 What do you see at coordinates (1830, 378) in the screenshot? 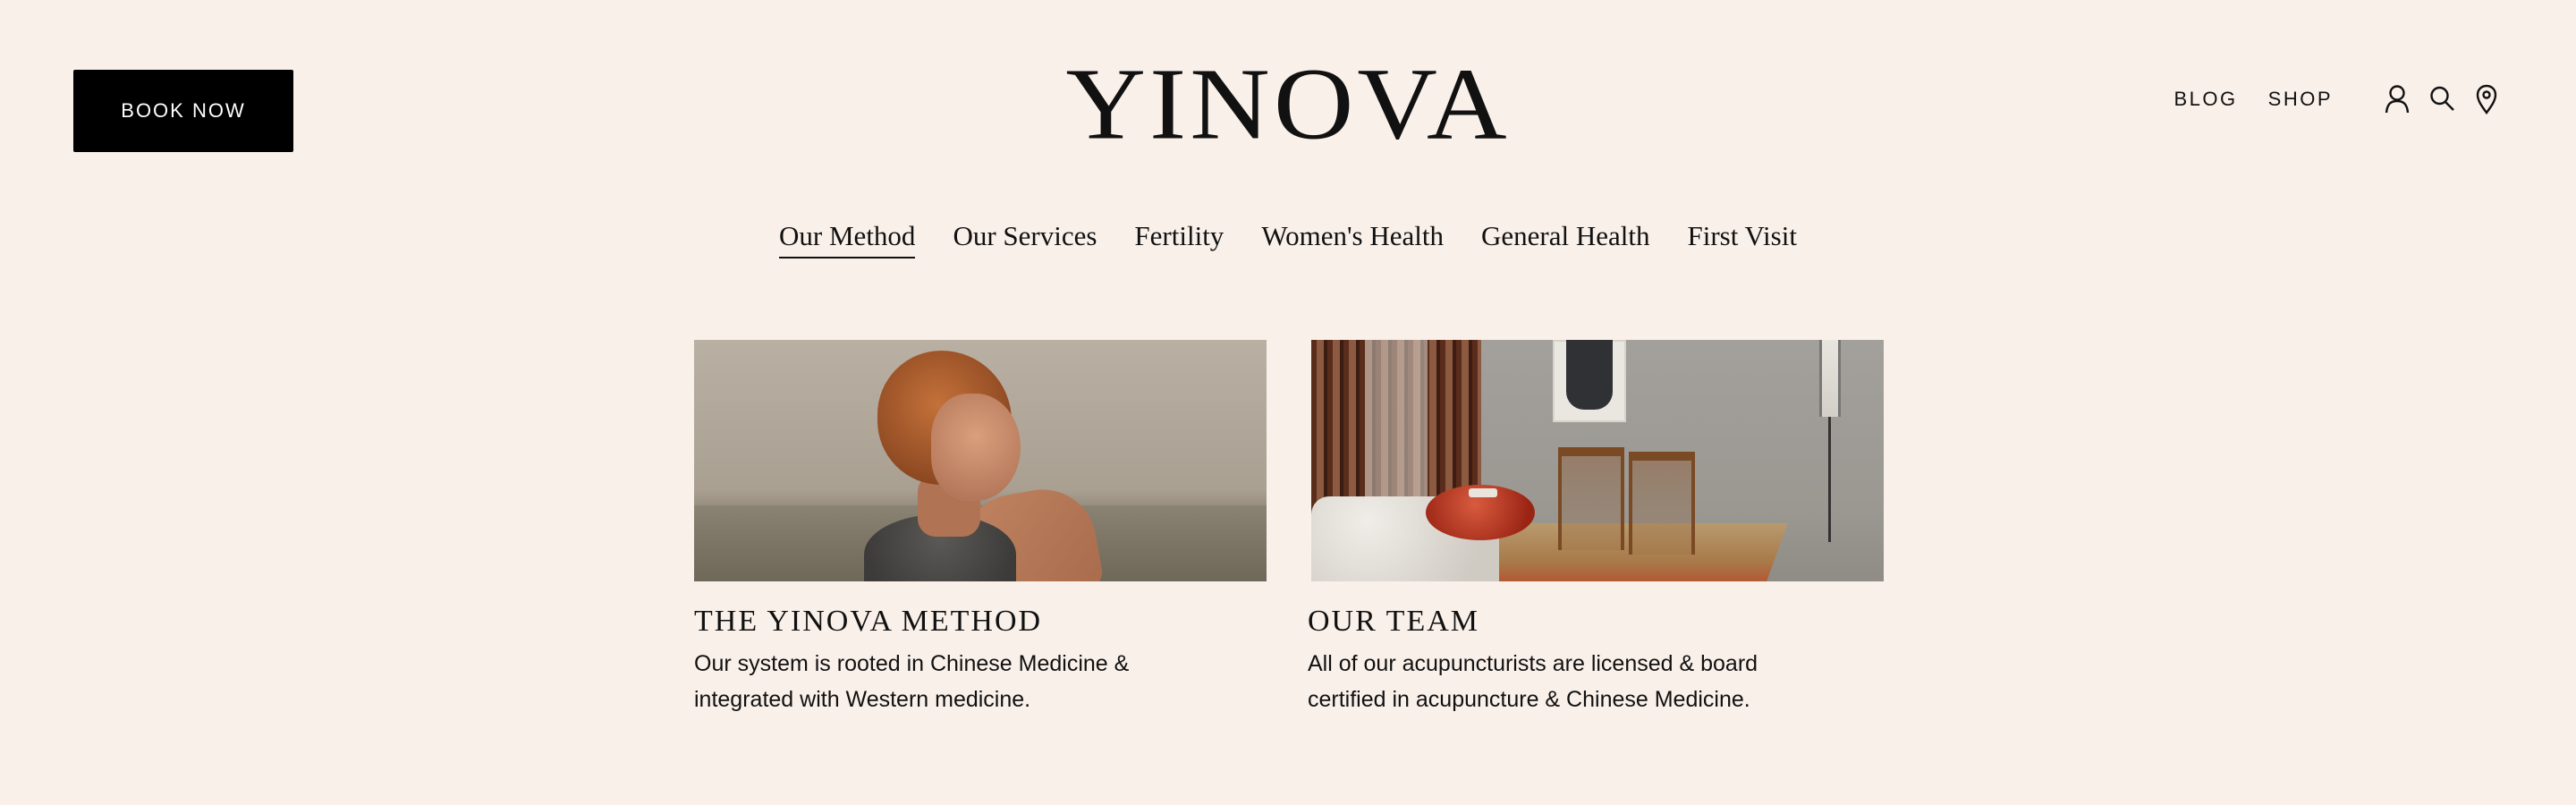
I see `image-wall-lamp` at bounding box center [1830, 378].